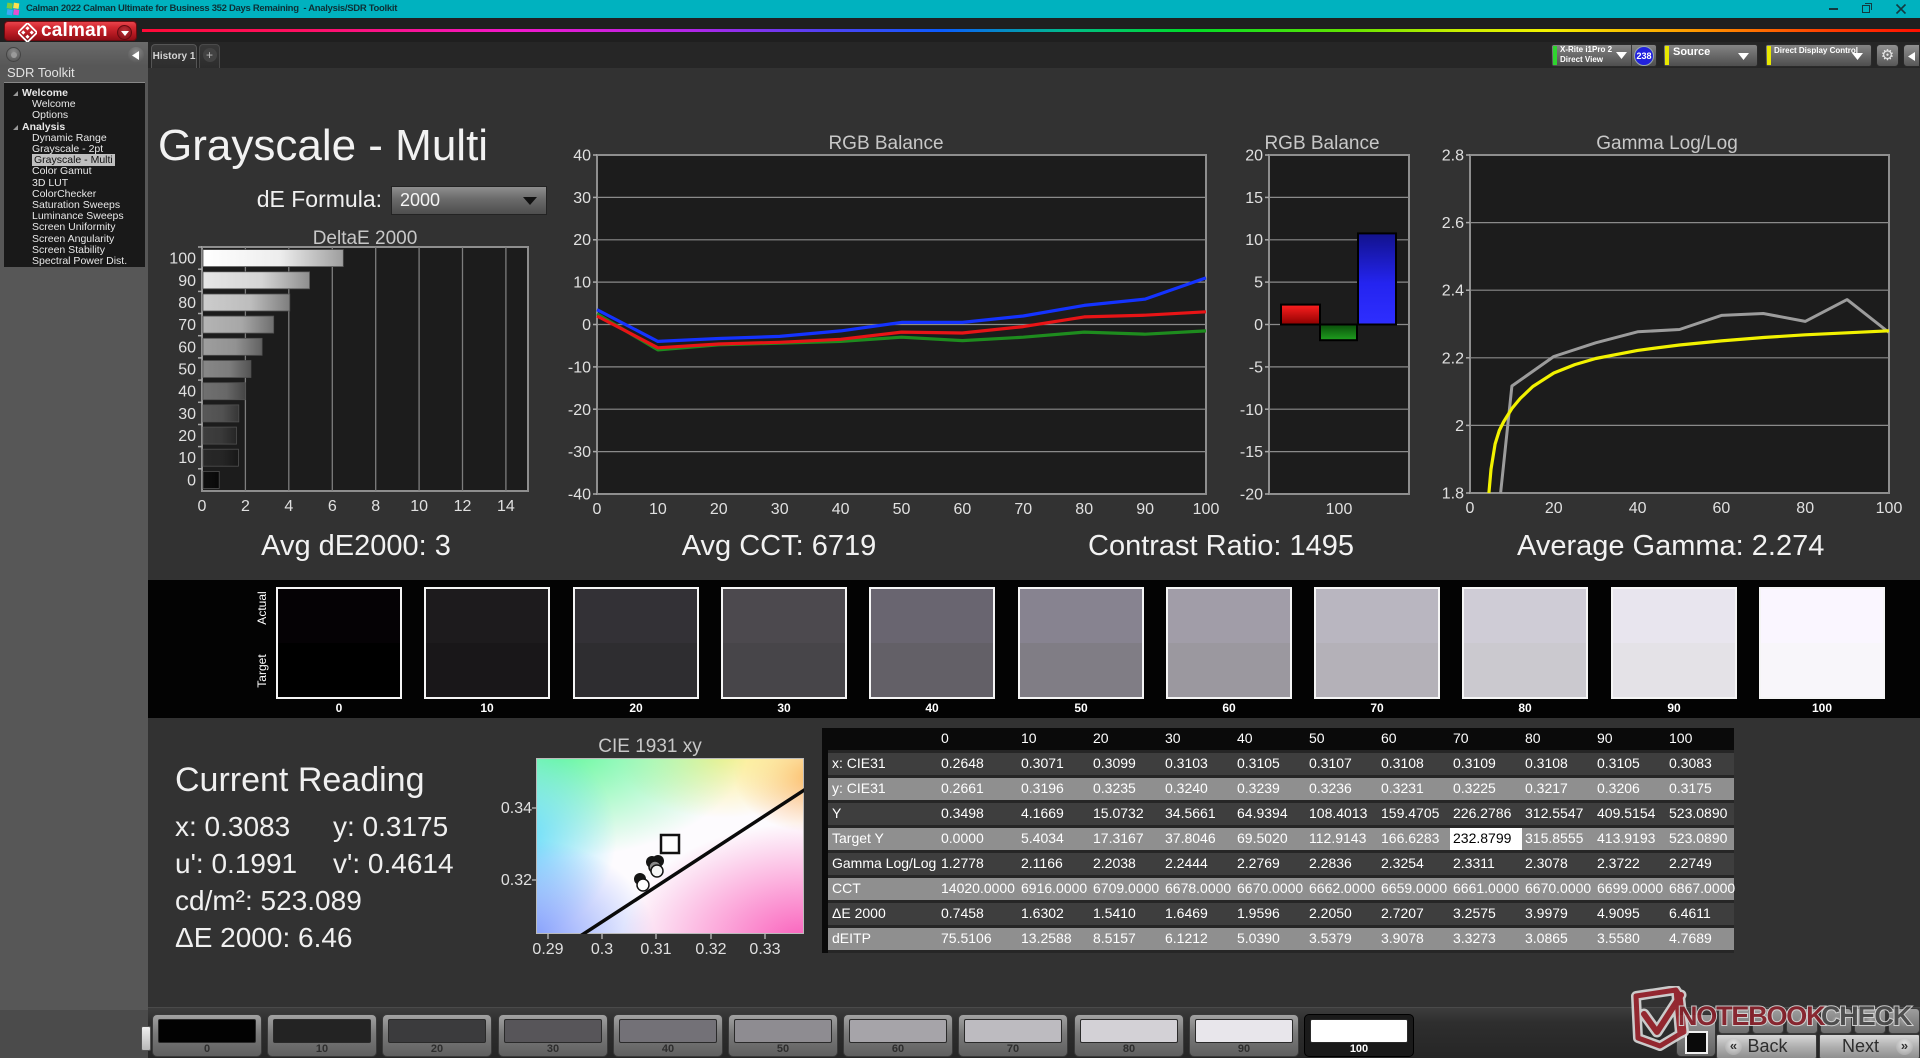 The image size is (1920, 1058). Describe the element at coordinates (1258, 283) in the screenshot. I see `svg-text: 5` at that location.